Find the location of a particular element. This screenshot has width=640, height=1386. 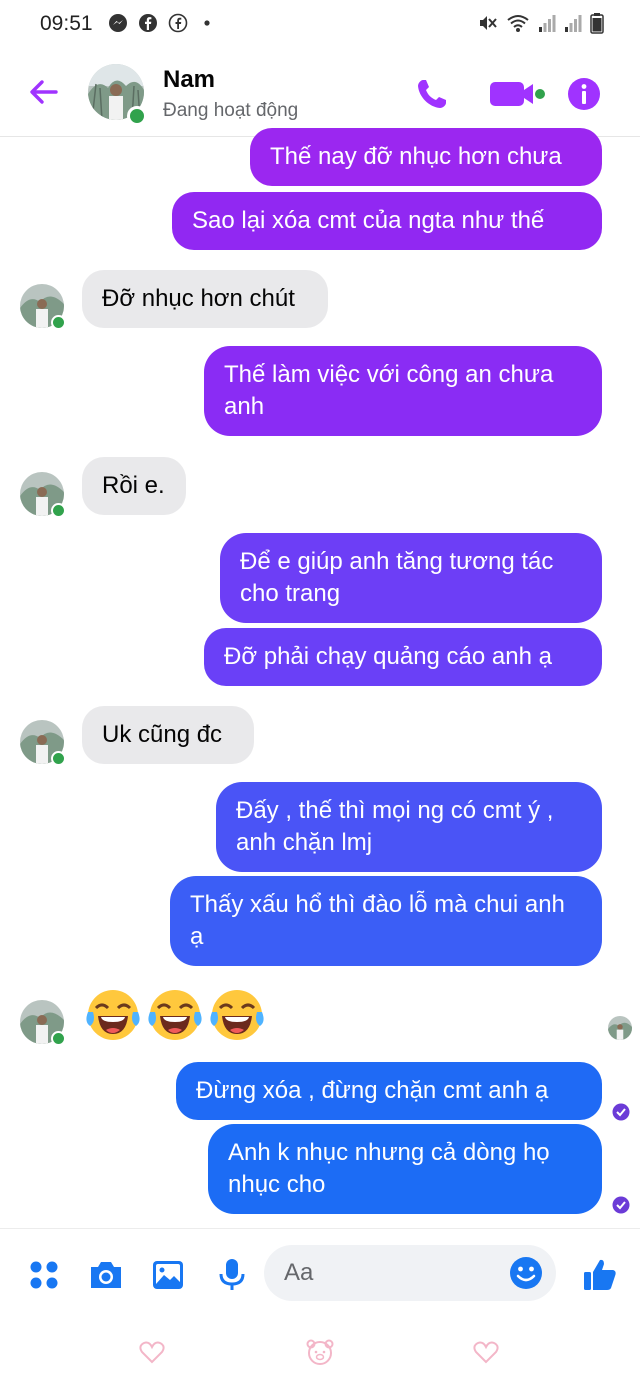

message-bubble-incoming: Rồi e. is located at coordinates (134, 486).